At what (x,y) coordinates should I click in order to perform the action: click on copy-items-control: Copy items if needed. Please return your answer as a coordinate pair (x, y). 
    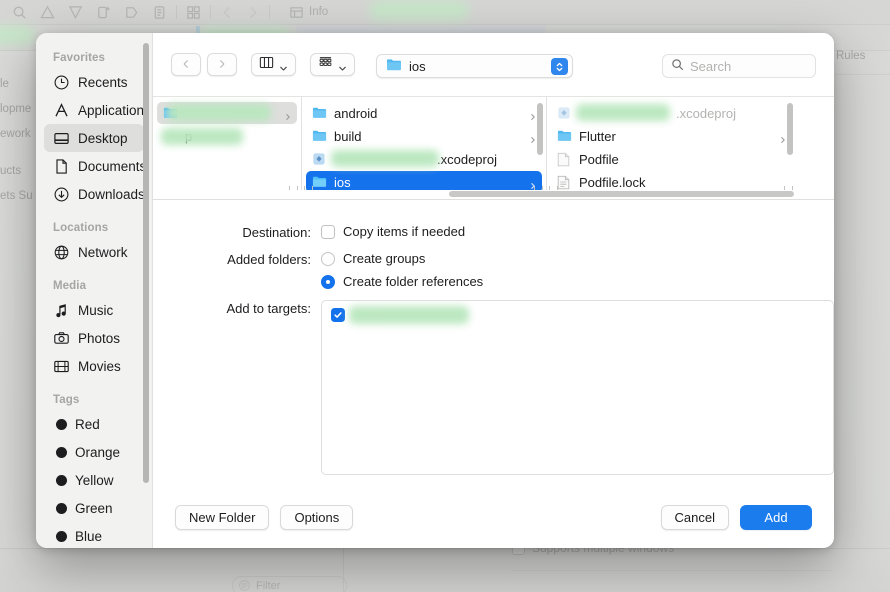
    Looking at the image, I should click on (393, 231).